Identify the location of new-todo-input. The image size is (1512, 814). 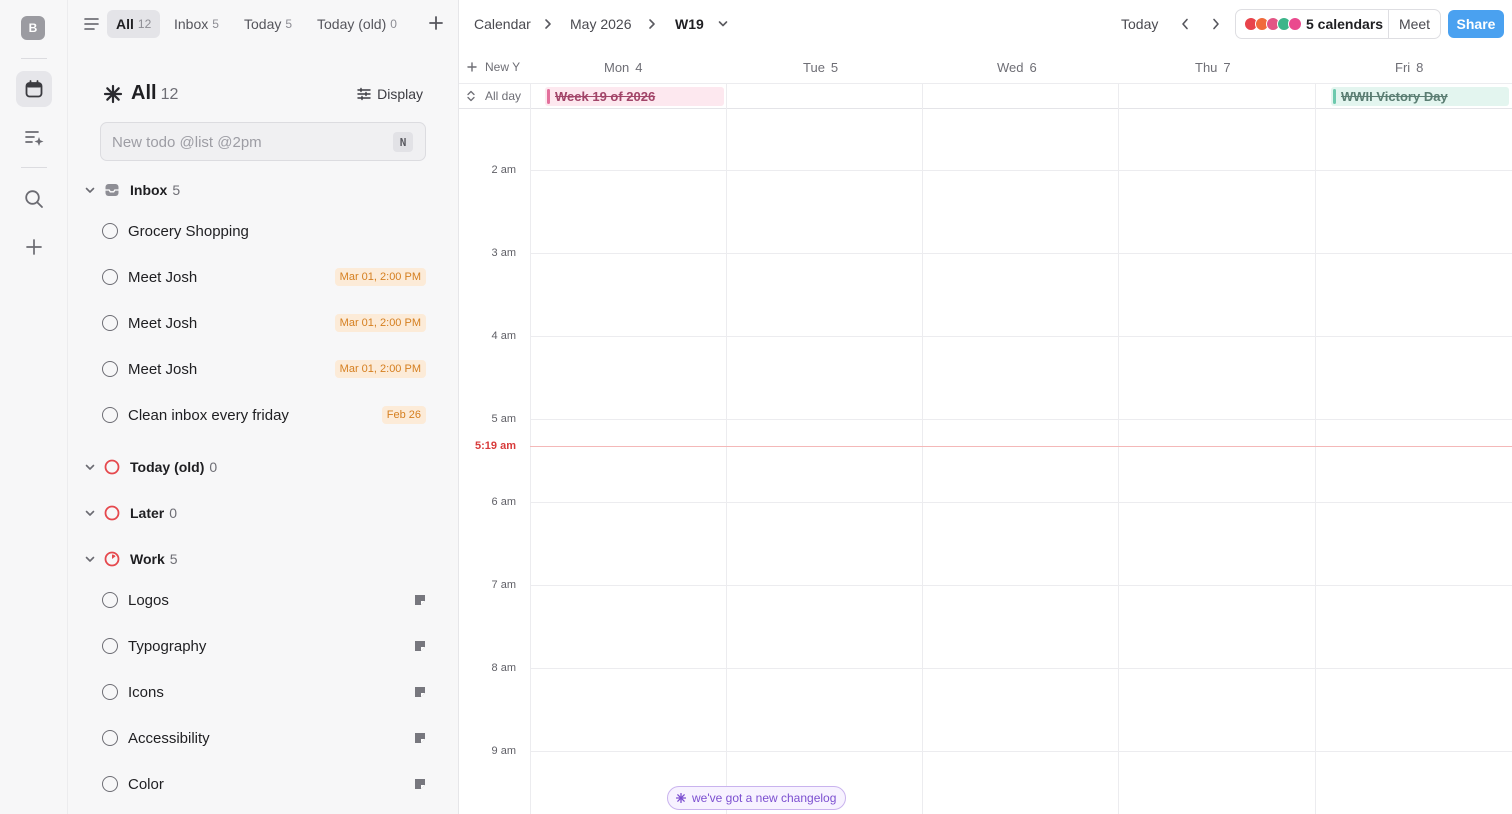
(247, 142).